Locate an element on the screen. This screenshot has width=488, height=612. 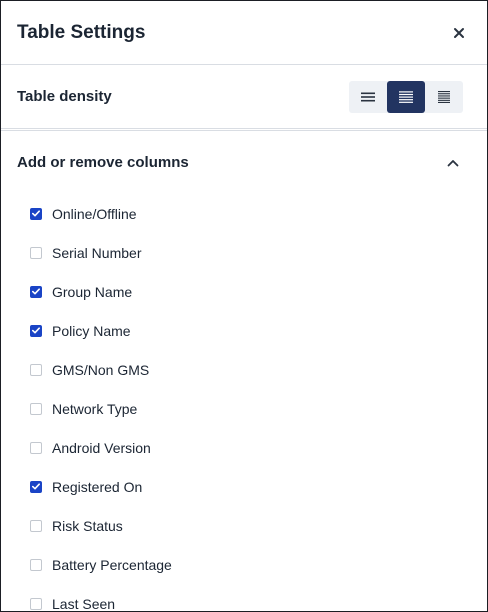
density-compact-button is located at coordinates (368, 97).